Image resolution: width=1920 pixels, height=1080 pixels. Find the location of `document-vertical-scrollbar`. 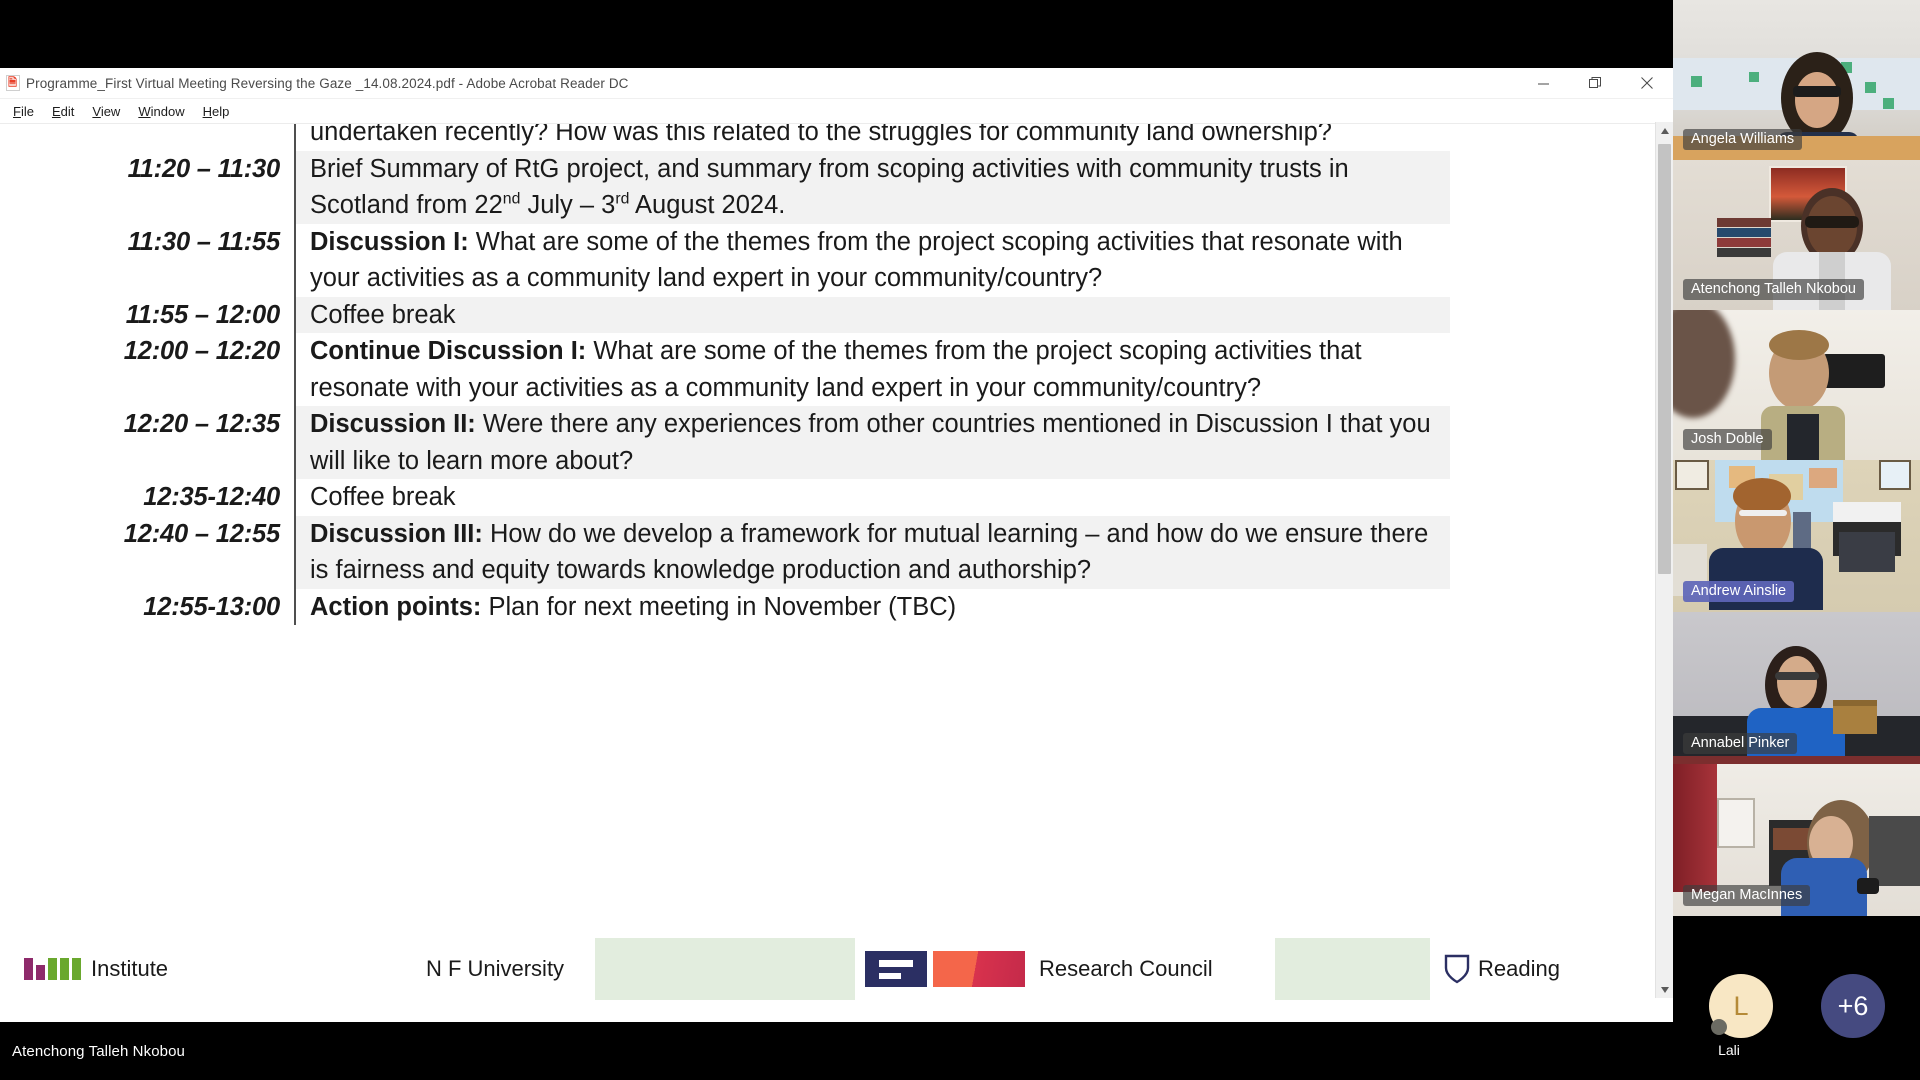

document-vertical-scrollbar is located at coordinates (1664, 560).